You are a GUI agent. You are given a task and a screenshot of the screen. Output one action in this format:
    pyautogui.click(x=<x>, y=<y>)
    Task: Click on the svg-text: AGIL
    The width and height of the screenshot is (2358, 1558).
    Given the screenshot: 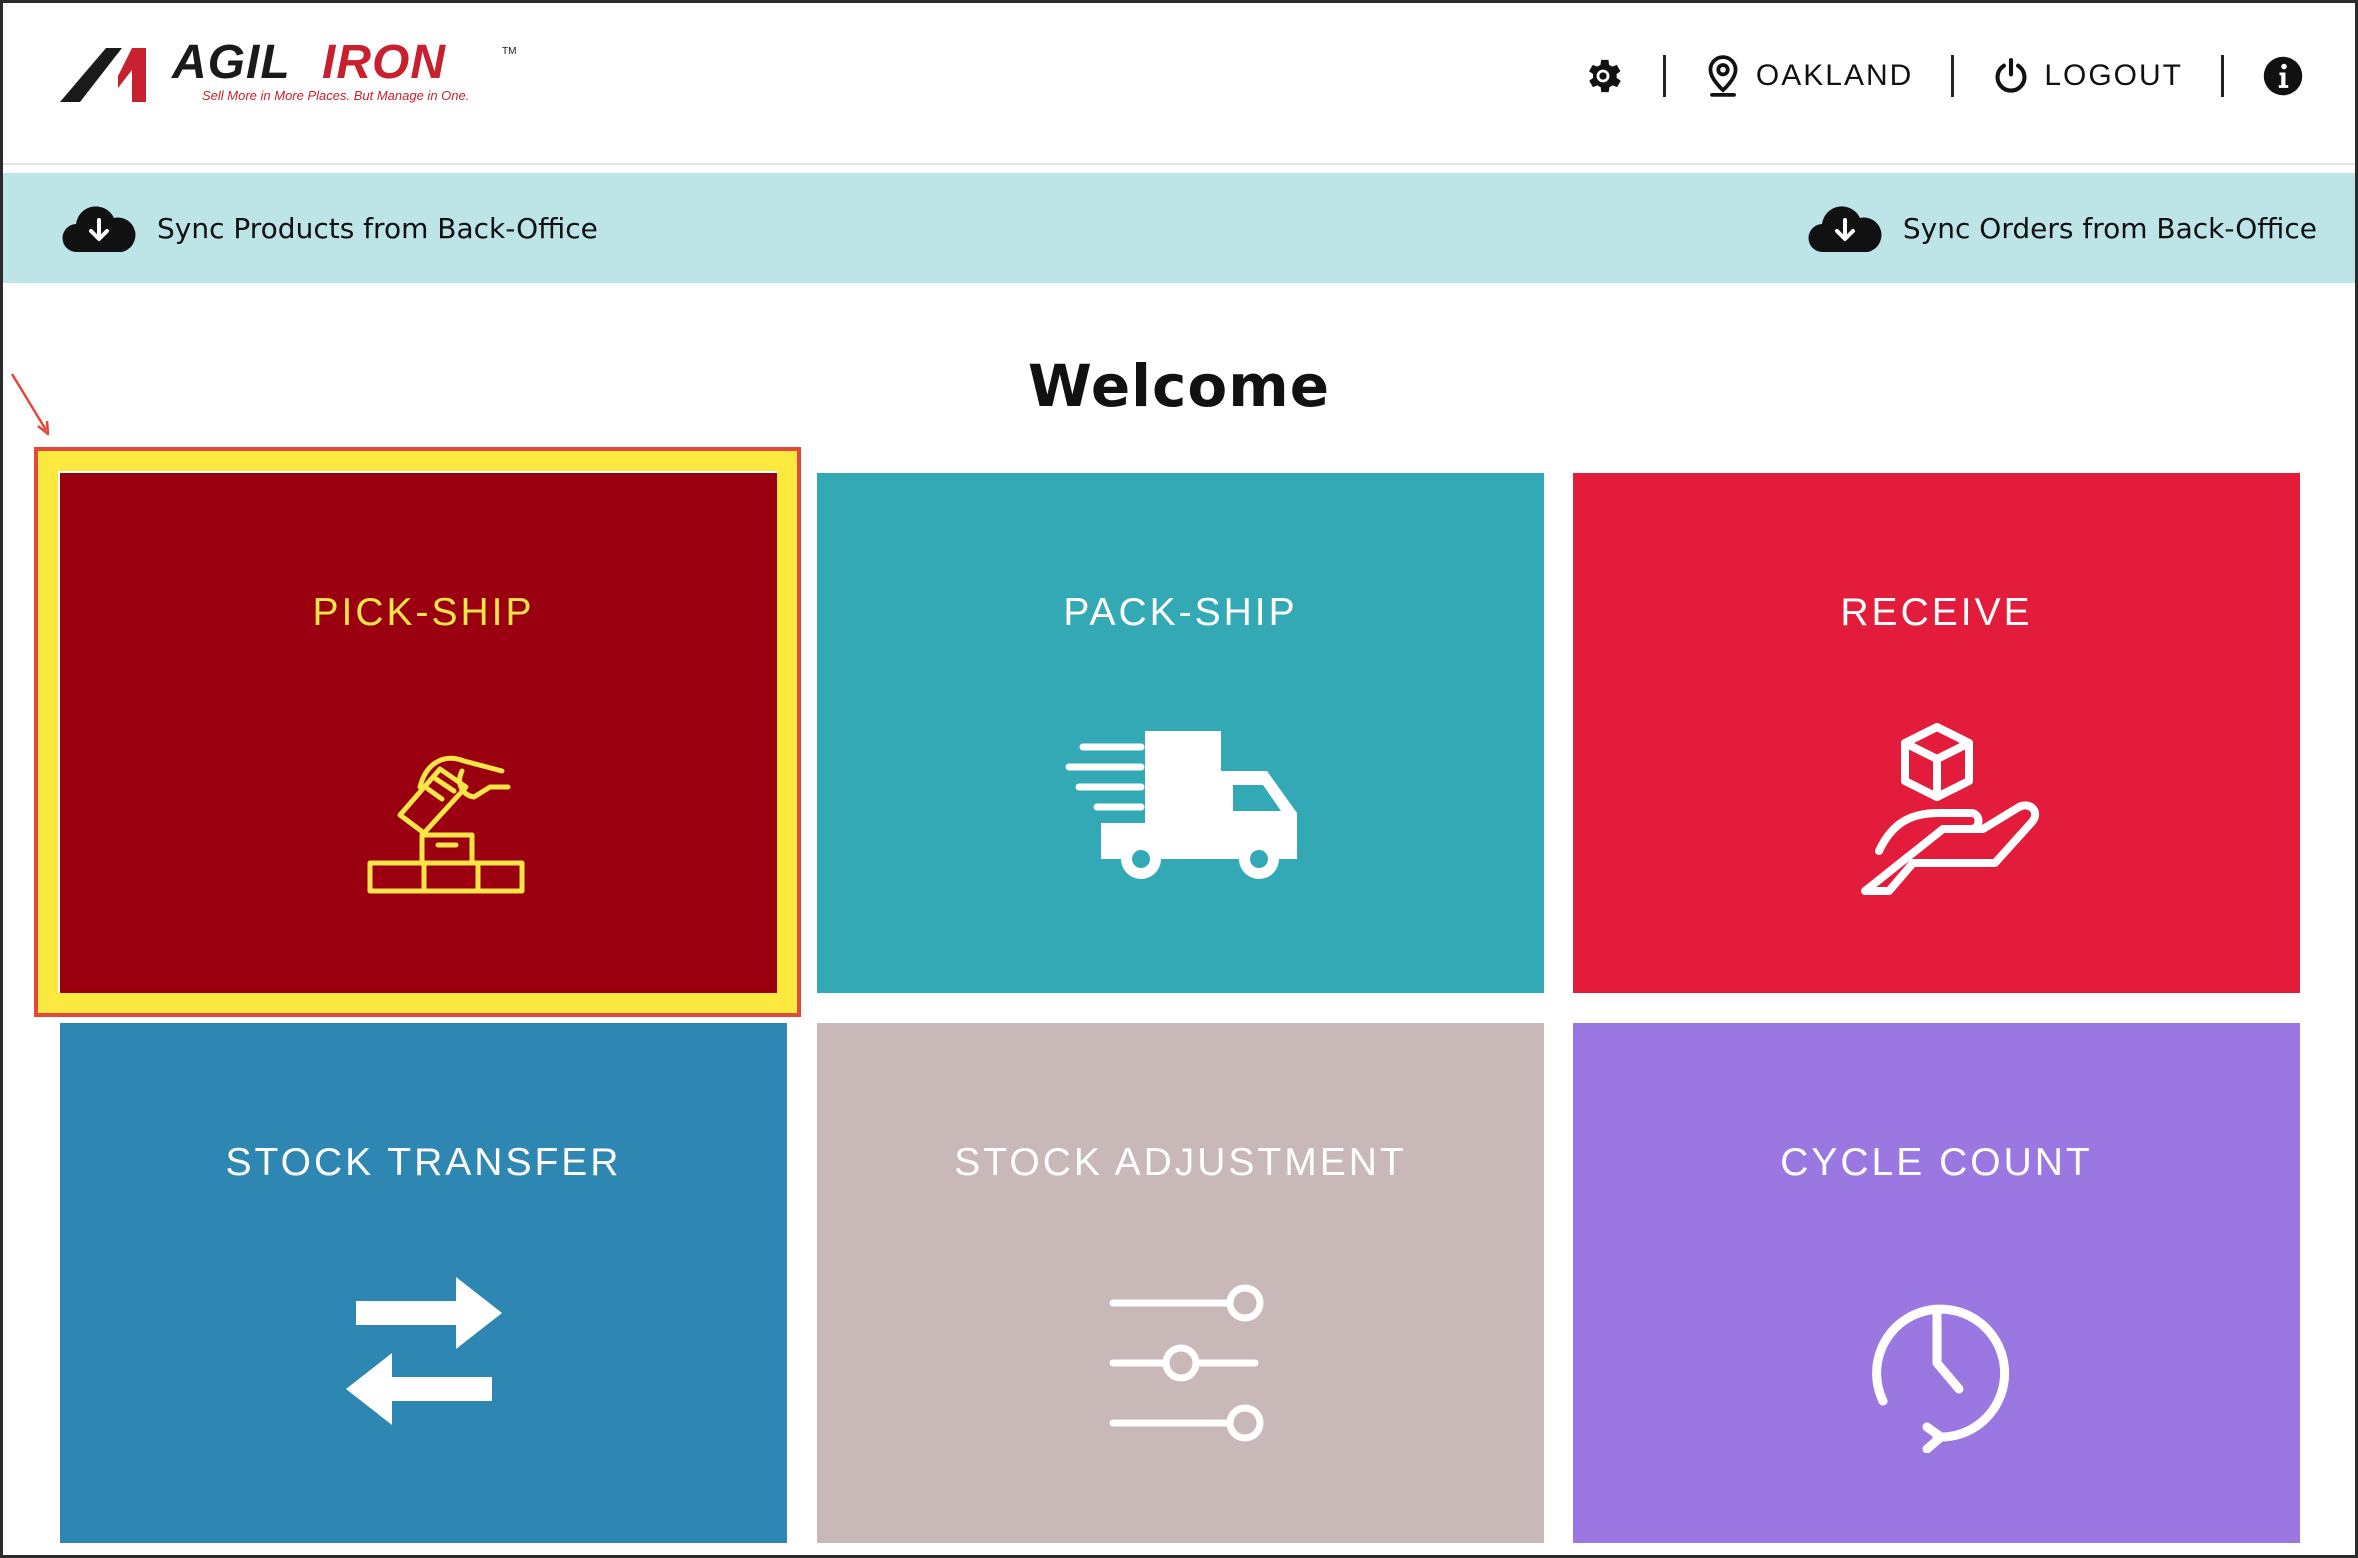 What is the action you would take?
    pyautogui.click(x=231, y=64)
    